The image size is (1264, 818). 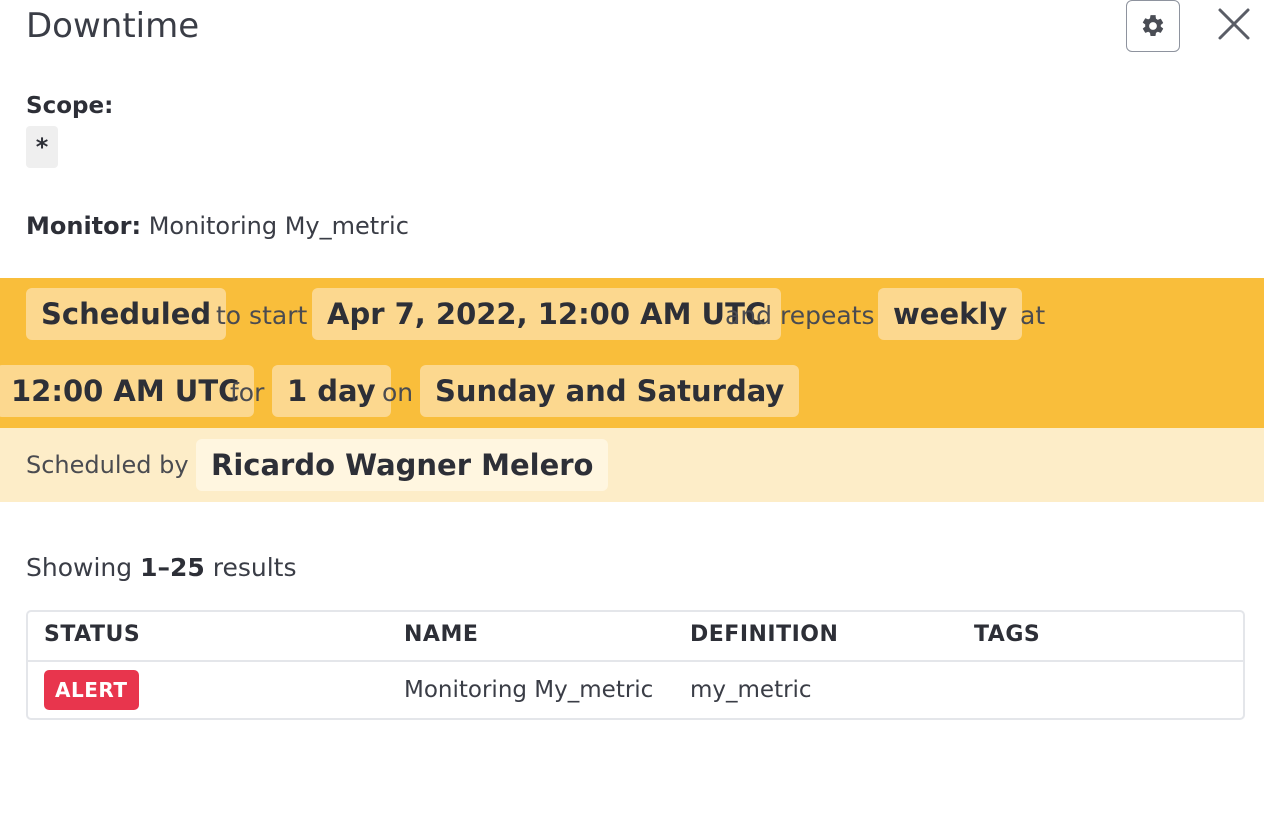 I want to click on row-name: Monitoring My_metric, so click(x=528, y=690).